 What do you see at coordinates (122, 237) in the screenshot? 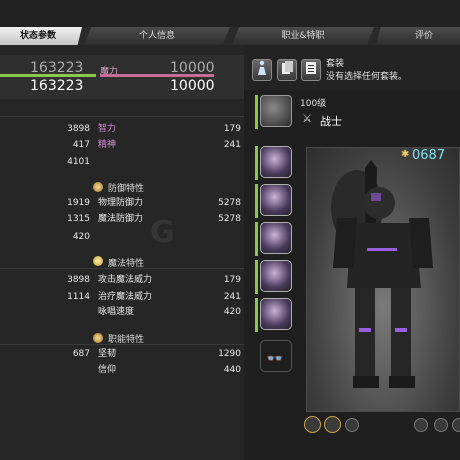
I see `attribute-row: 420` at bounding box center [122, 237].